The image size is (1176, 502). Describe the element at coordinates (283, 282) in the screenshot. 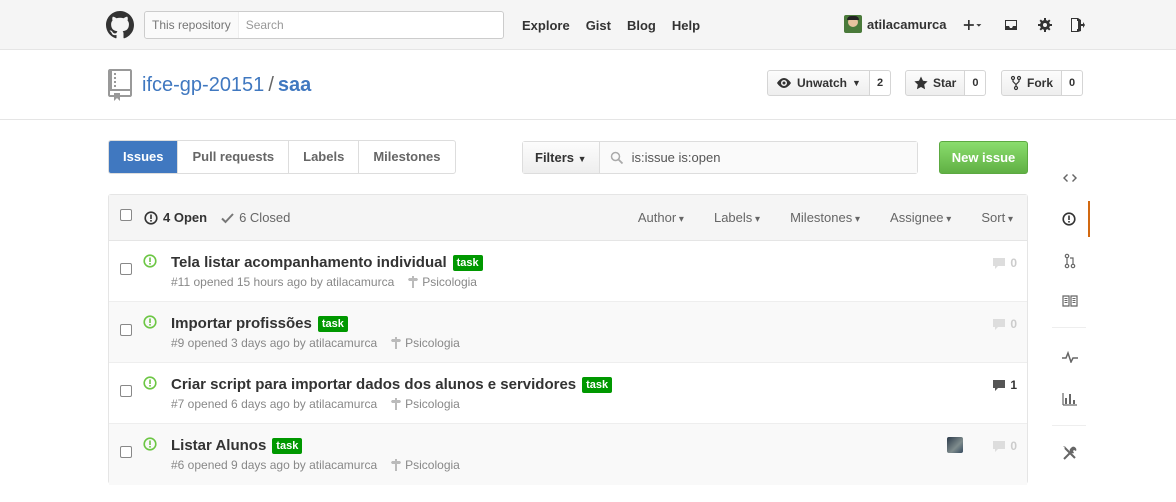

I see `issue-opened-info: #11 opened 15 hours ago by atilacamurca` at that location.